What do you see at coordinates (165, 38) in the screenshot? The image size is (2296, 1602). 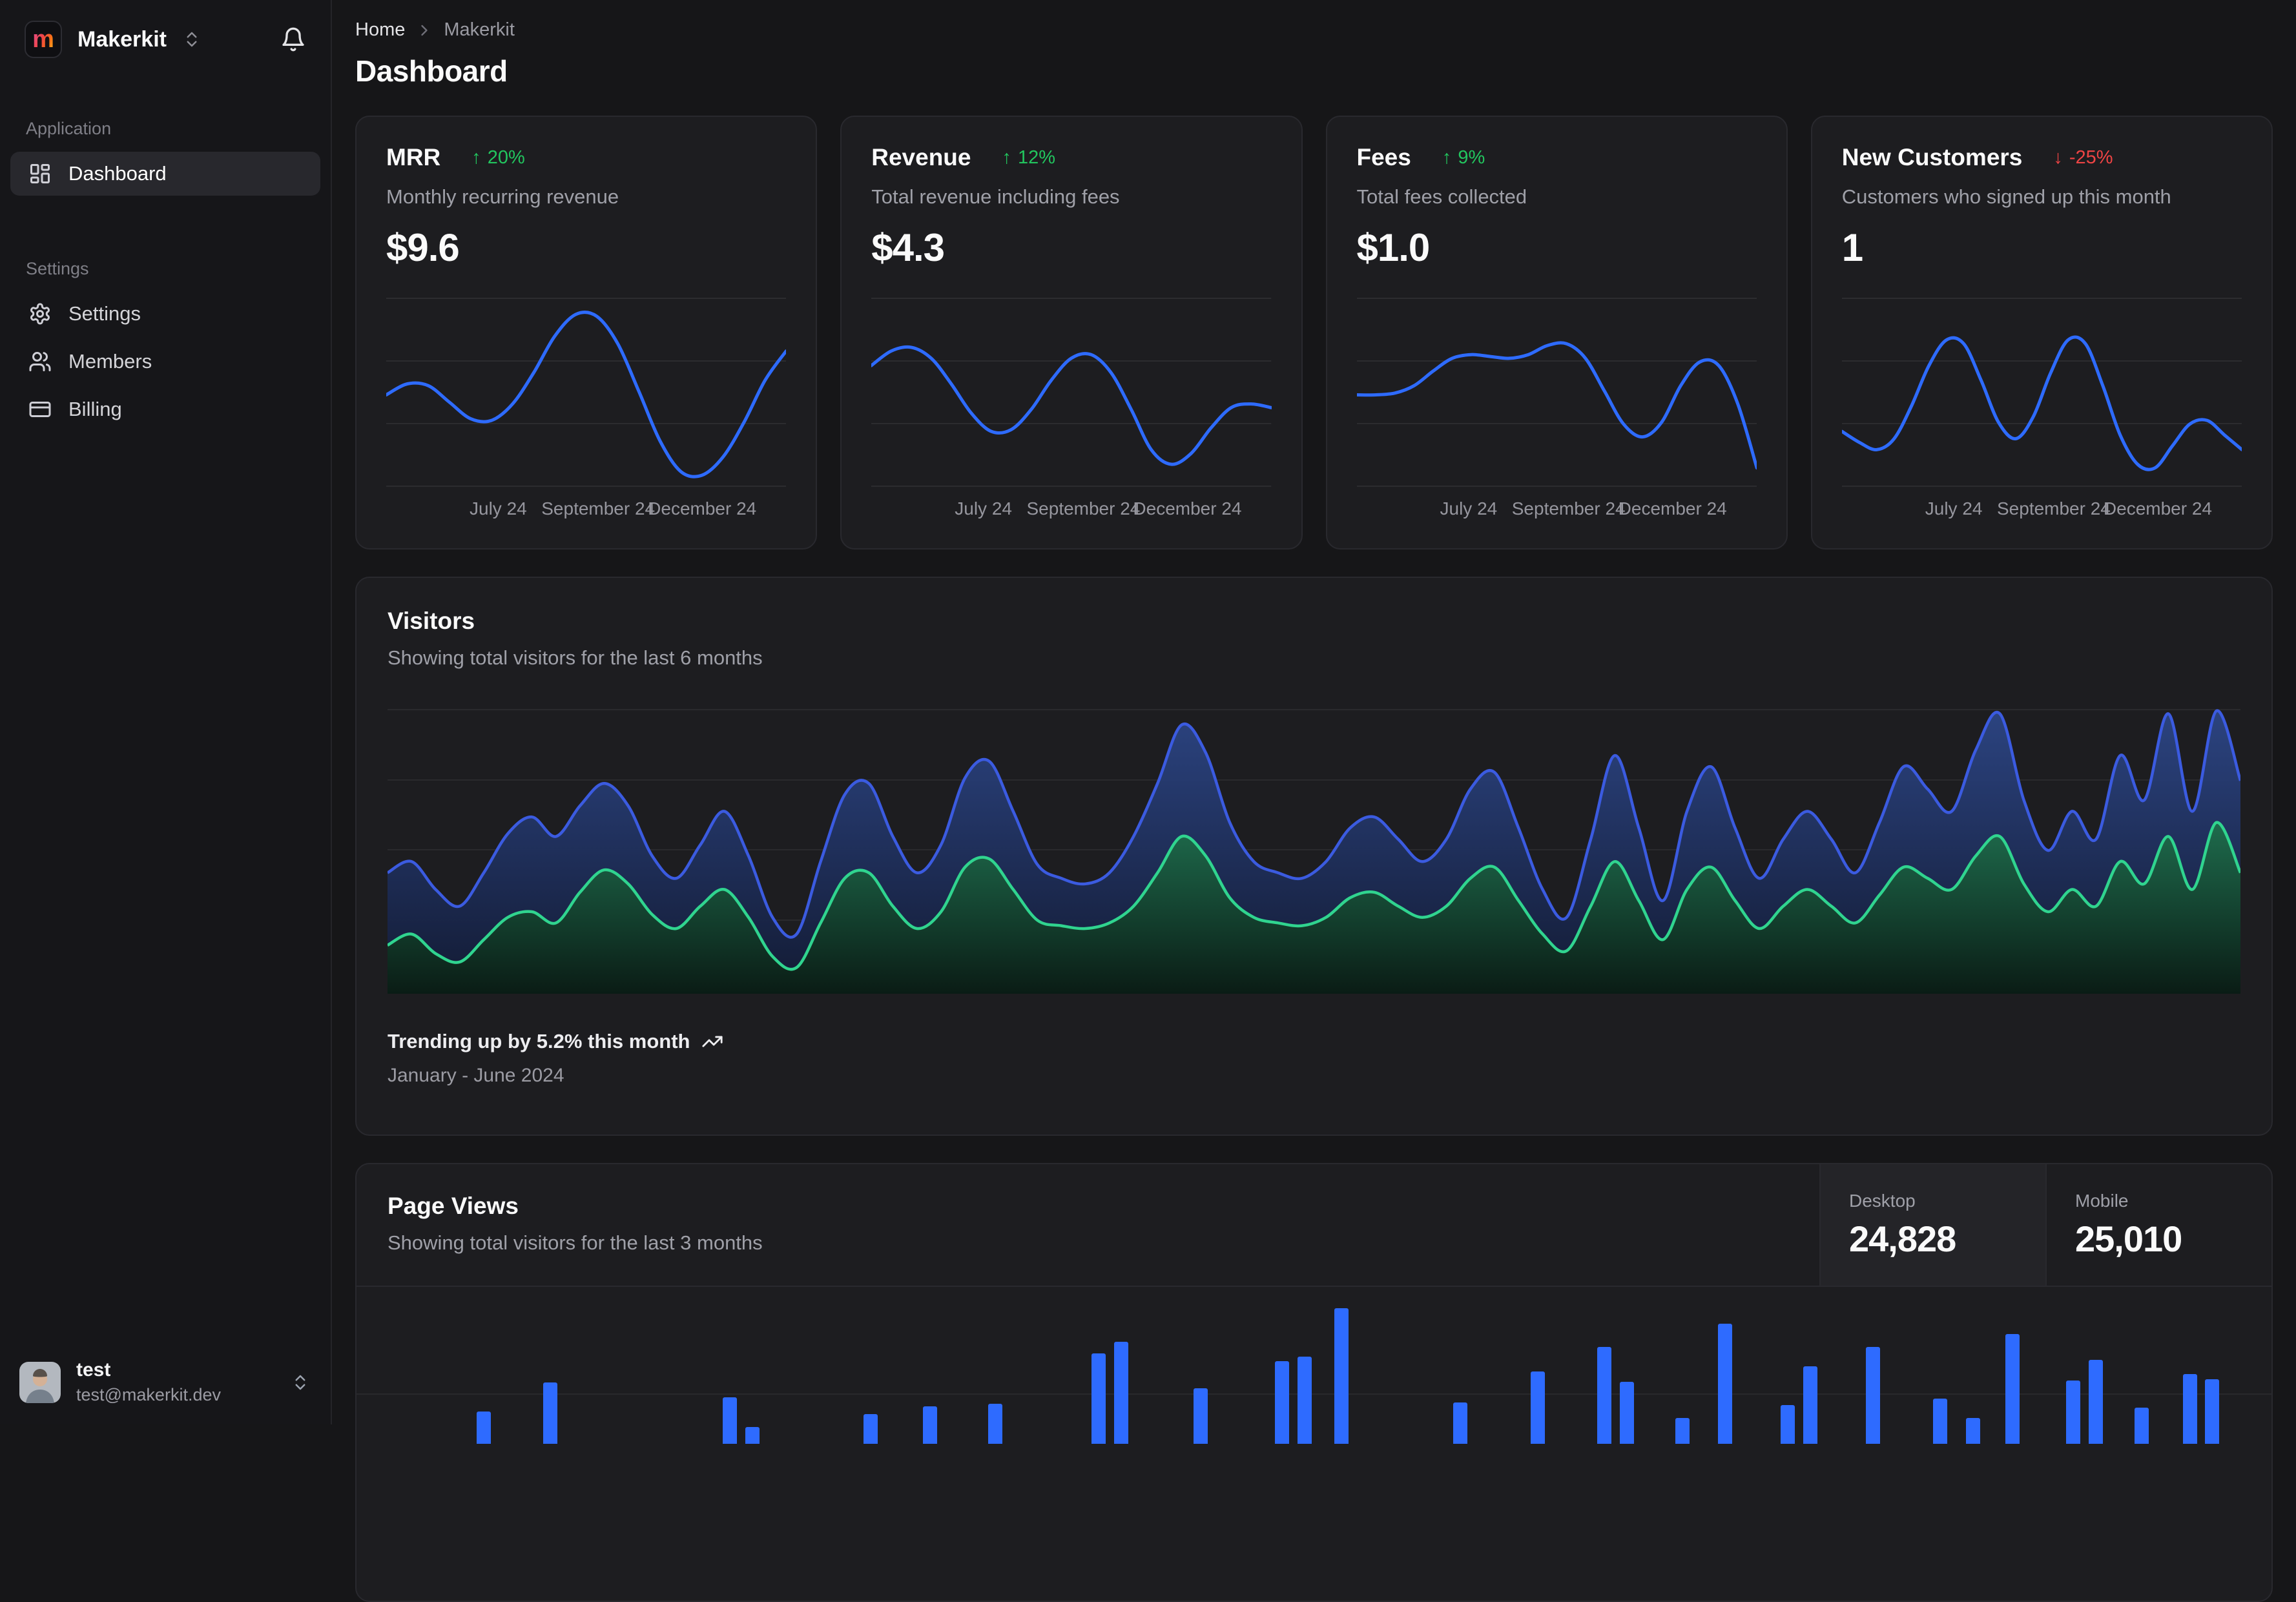 I see `workspace-switcher: m Makerkit` at bounding box center [165, 38].